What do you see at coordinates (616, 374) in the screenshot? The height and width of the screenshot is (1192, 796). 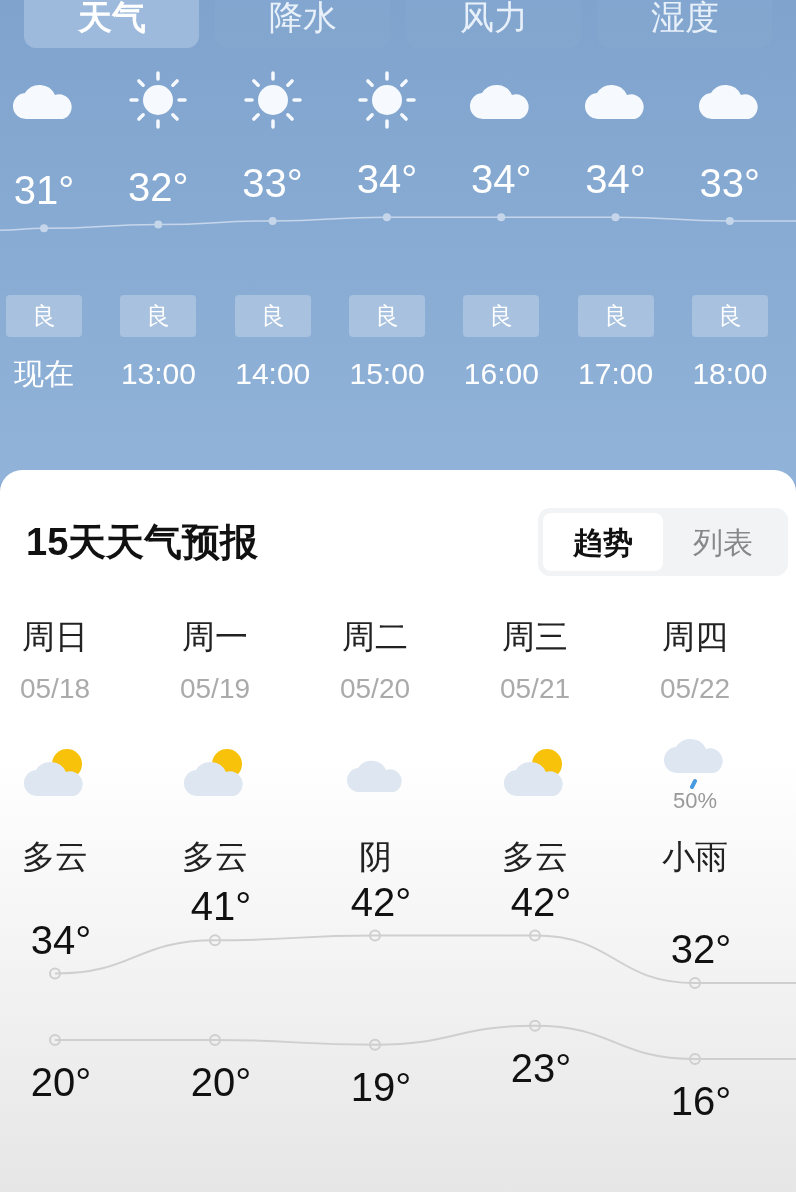 I see `hour-label: 17:00` at bounding box center [616, 374].